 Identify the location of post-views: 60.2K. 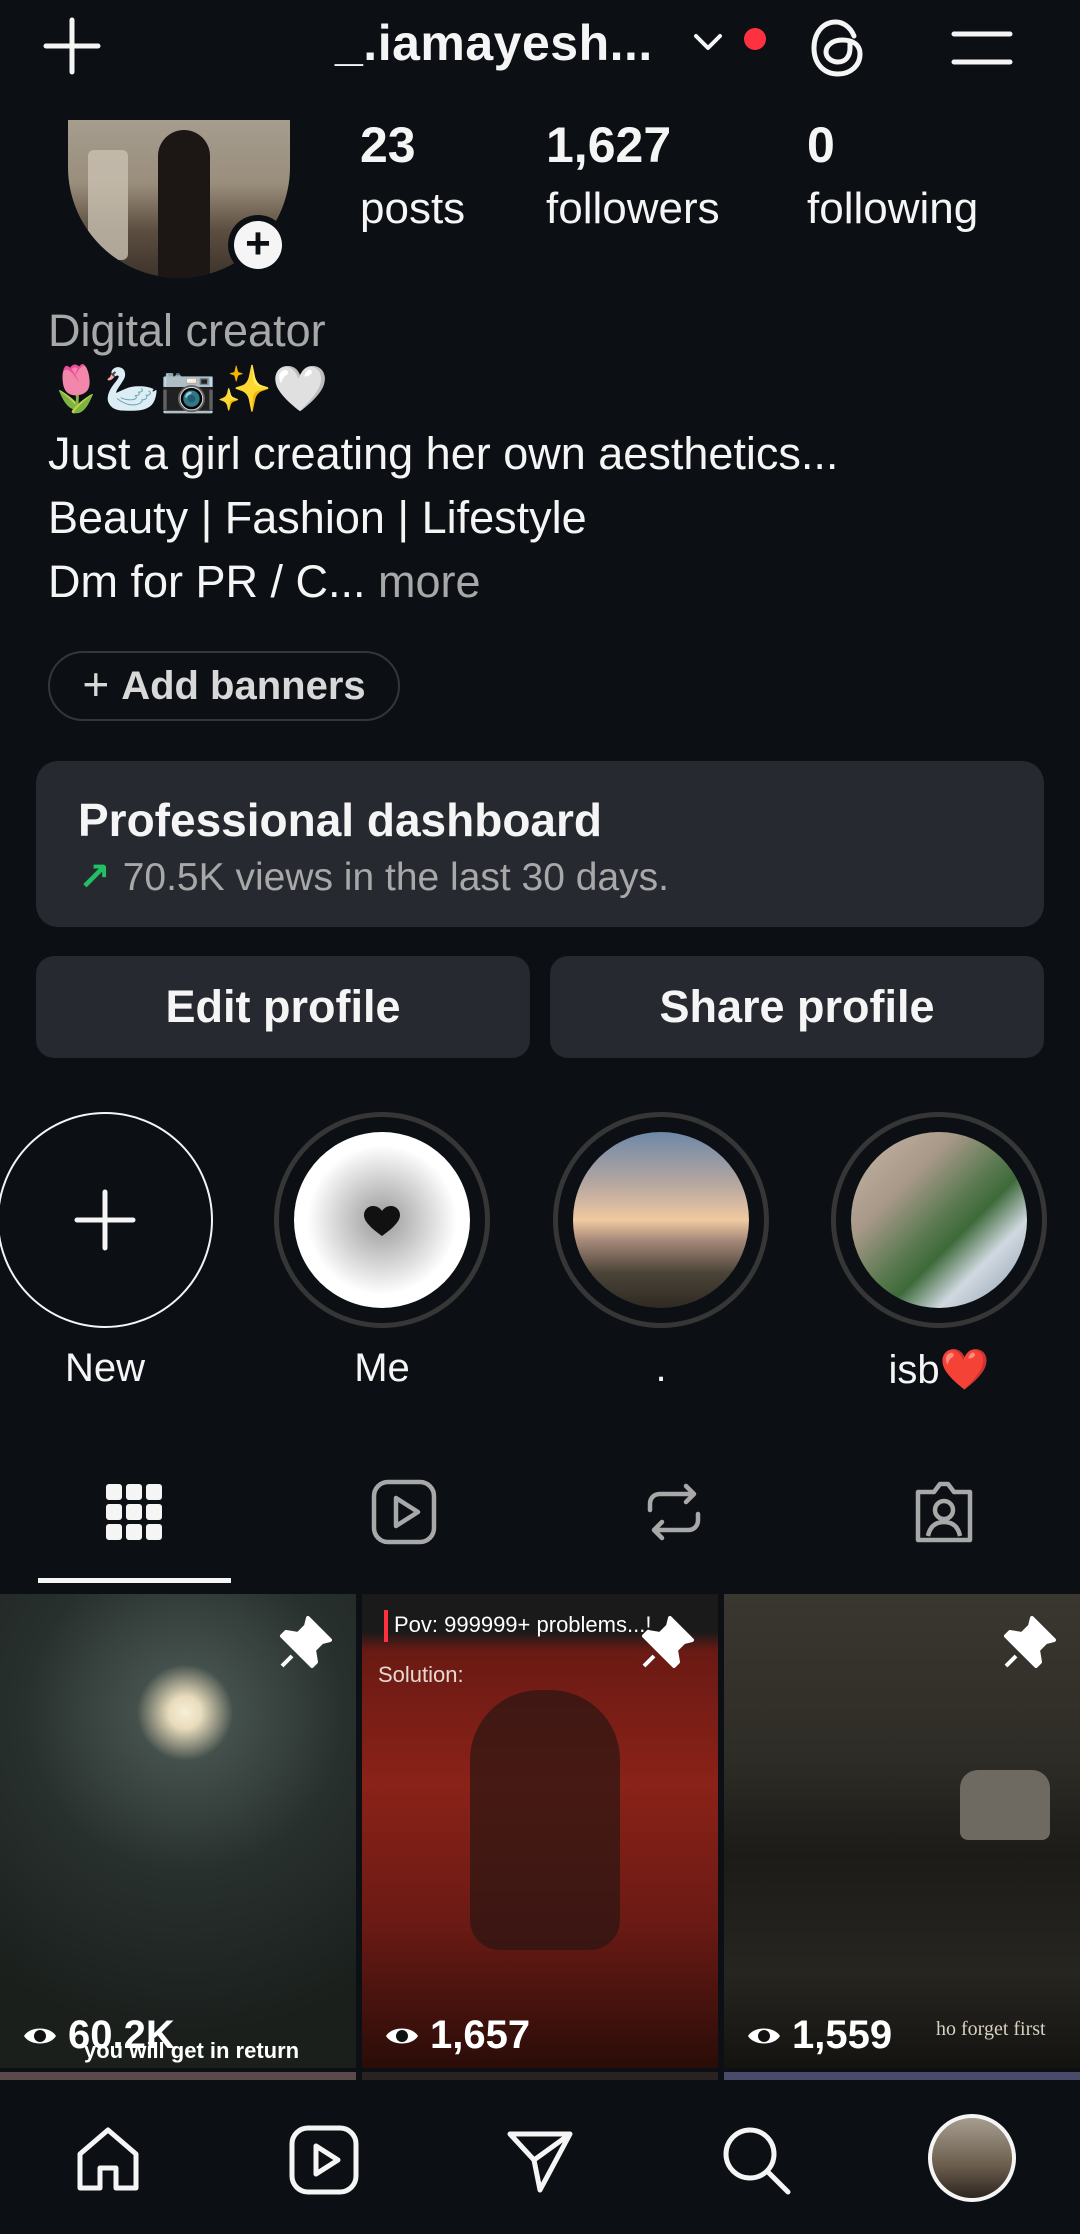
(98, 2035).